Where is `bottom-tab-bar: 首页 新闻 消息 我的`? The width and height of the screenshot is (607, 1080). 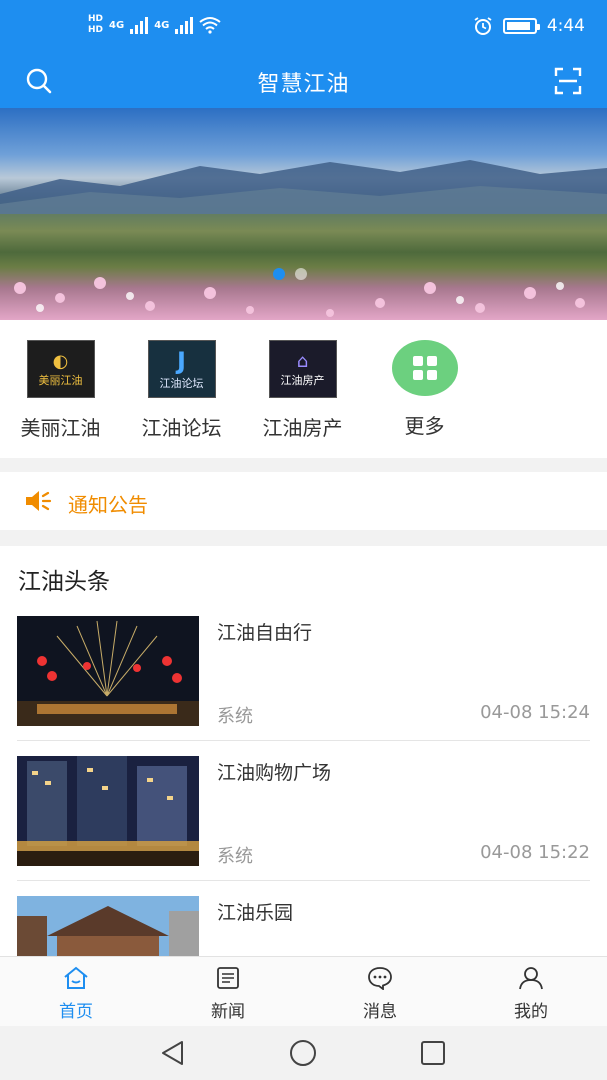
bottom-tab-bar: 首页 新闻 消息 我的 is located at coordinates (303, 991).